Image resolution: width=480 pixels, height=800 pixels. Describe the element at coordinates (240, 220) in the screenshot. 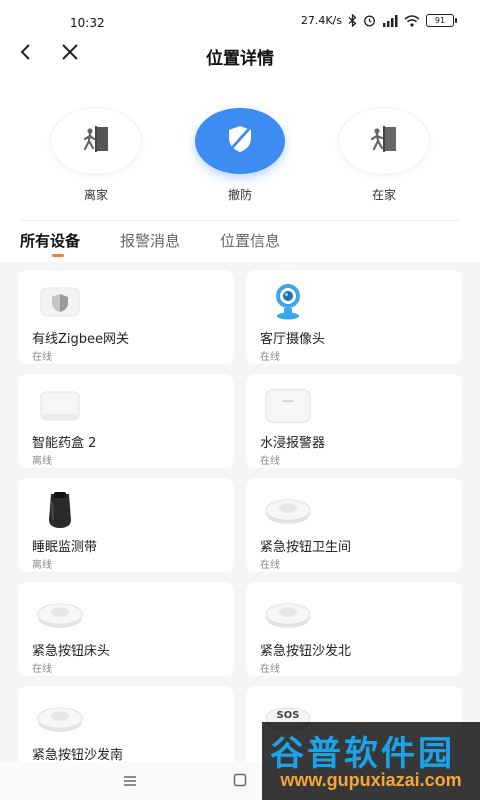

I see `divider` at that location.